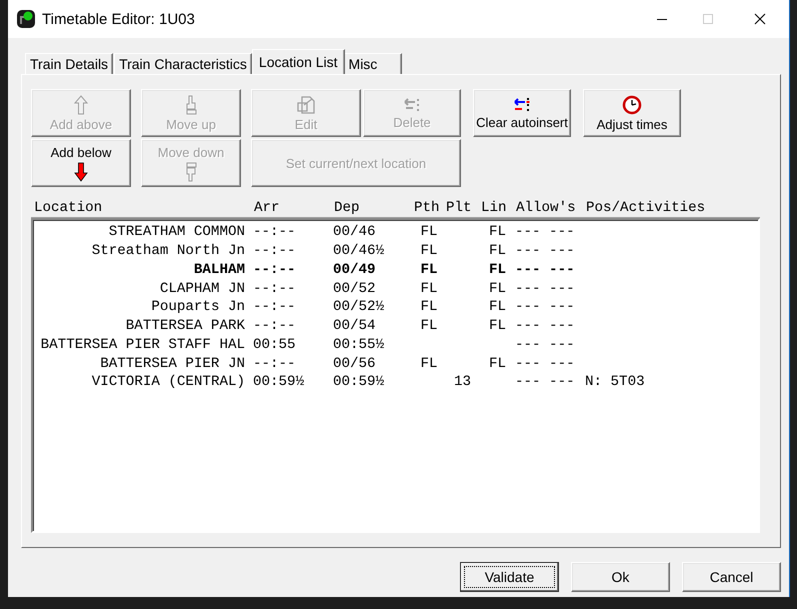 The image size is (797, 609). What do you see at coordinates (522, 104) in the screenshot?
I see `insert-arrow-icon` at bounding box center [522, 104].